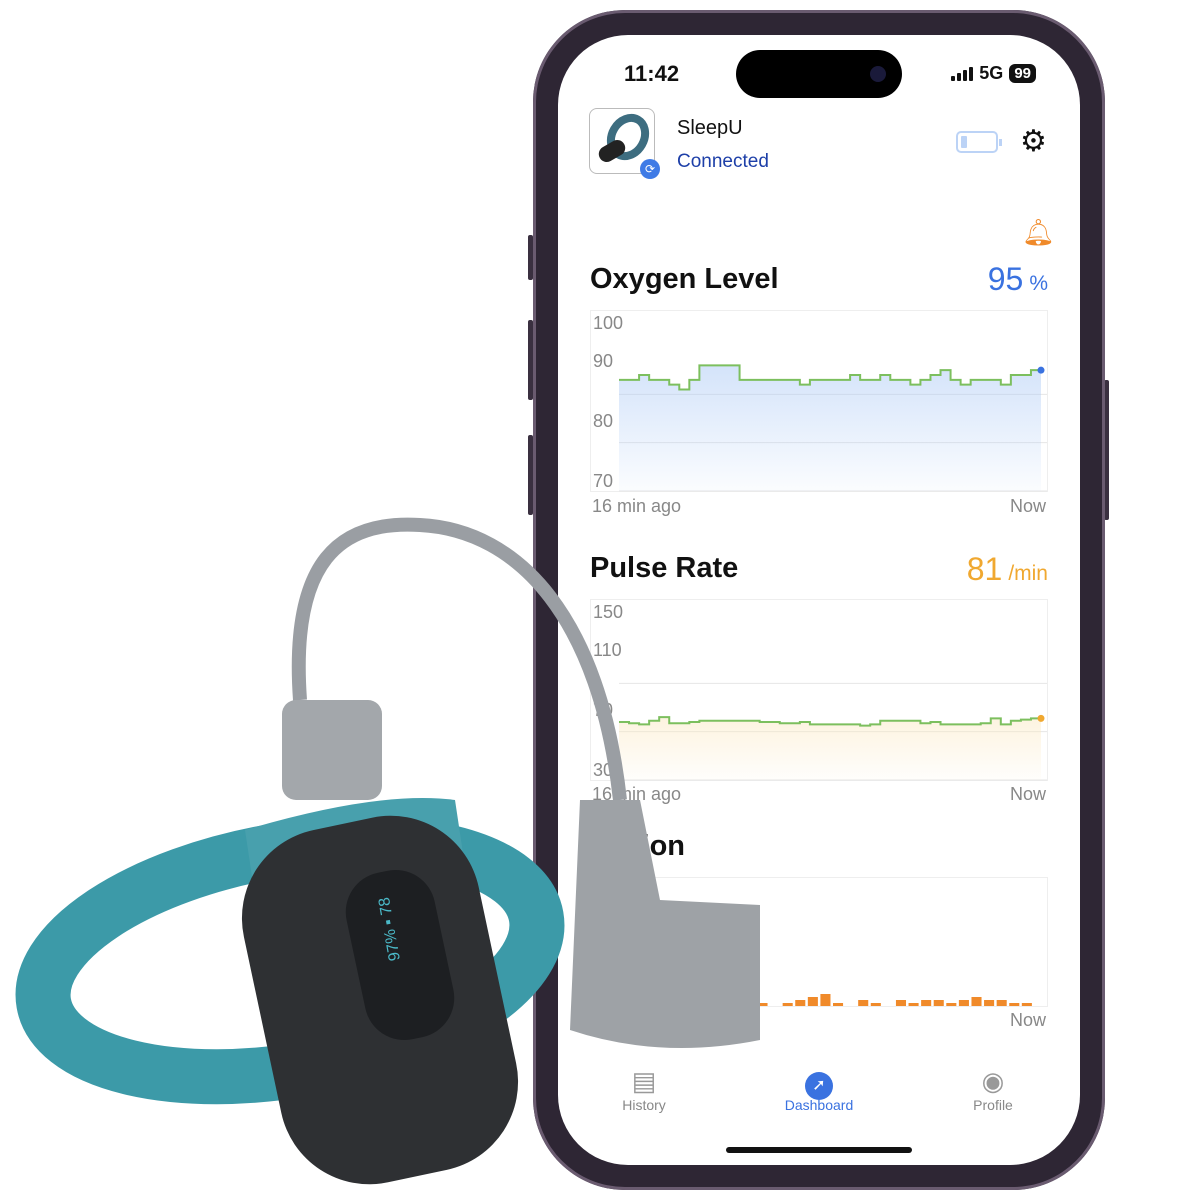 The width and height of the screenshot is (1200, 1200). I want to click on pulse-ytick: 70, so click(603, 710).